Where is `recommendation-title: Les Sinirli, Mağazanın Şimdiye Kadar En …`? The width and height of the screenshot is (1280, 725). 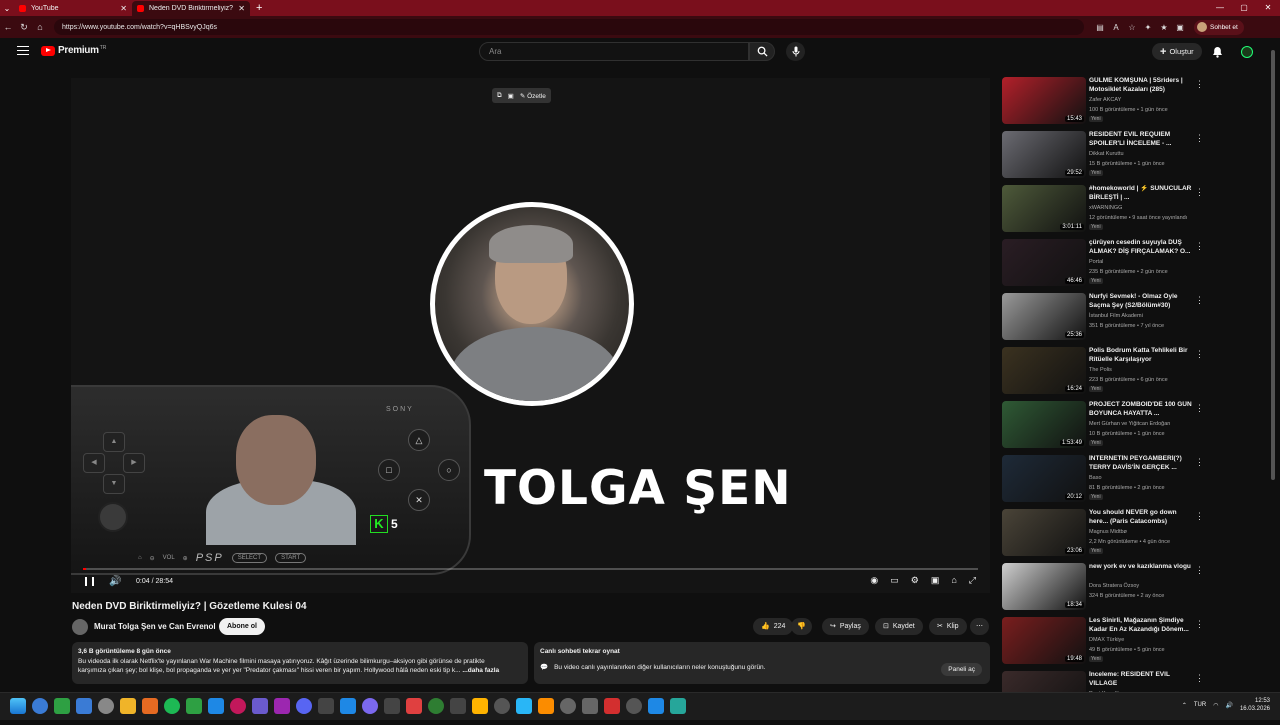
recommendation-title: Les Sinirli, Mağazanın Şimdiye Kadar En … is located at coordinates (1140, 625).